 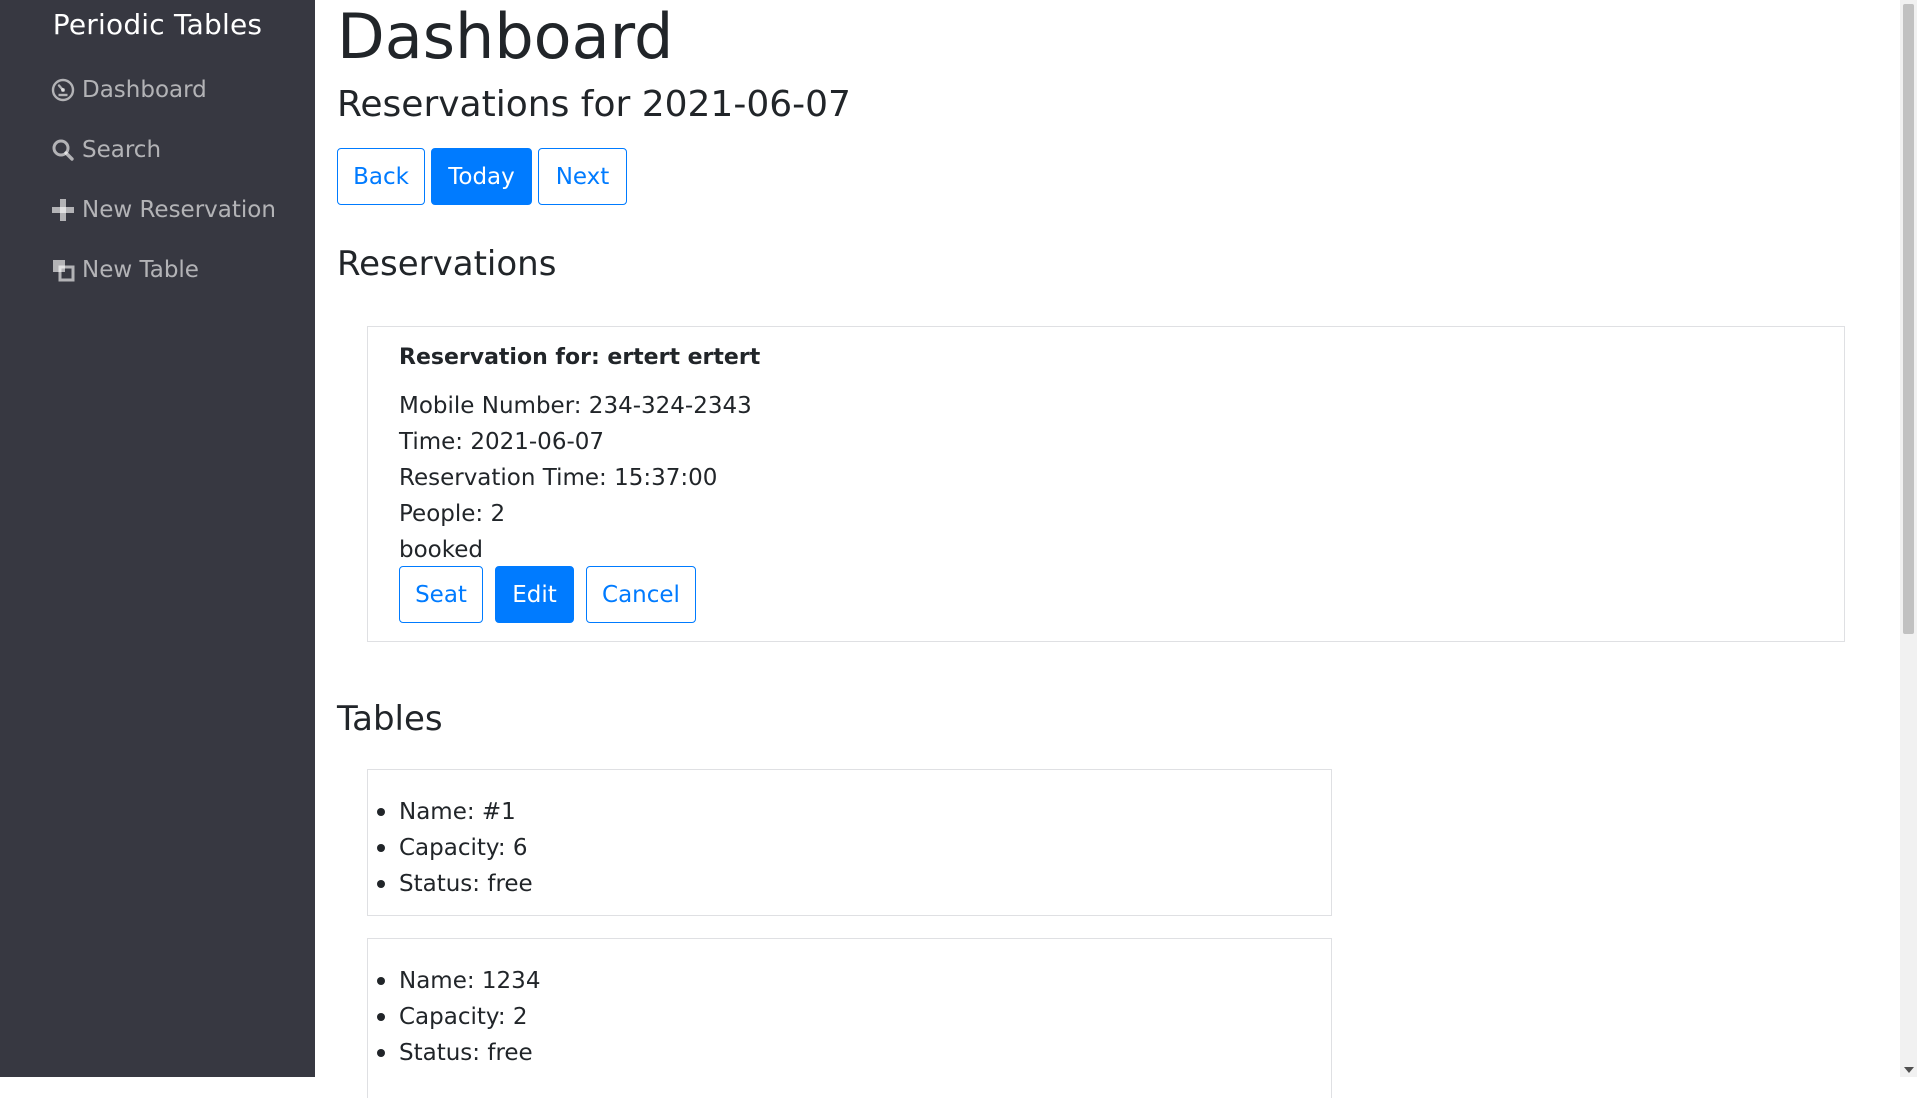 What do you see at coordinates (179, 210) in the screenshot?
I see `sidebar-item-label: New Reservation` at bounding box center [179, 210].